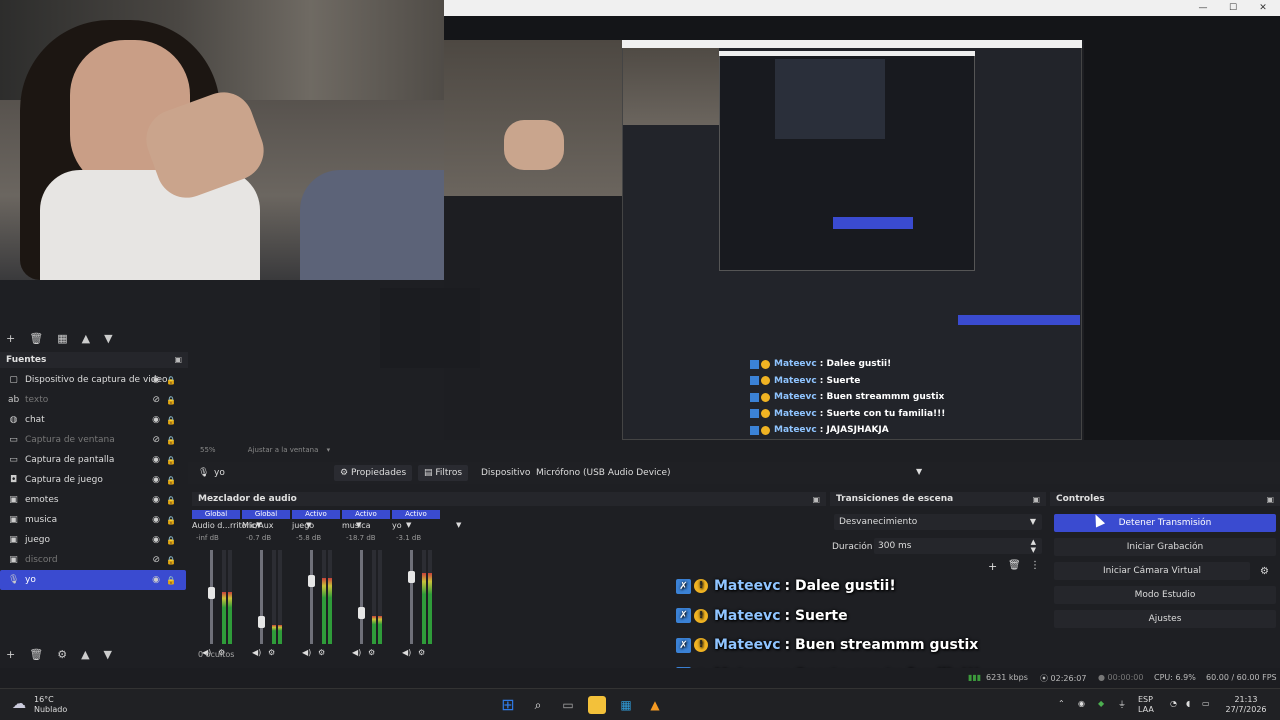 Image resolution: width=1280 pixels, height=720 pixels. Describe the element at coordinates (303, 525) in the screenshot. I see `channel-name: juego` at that location.